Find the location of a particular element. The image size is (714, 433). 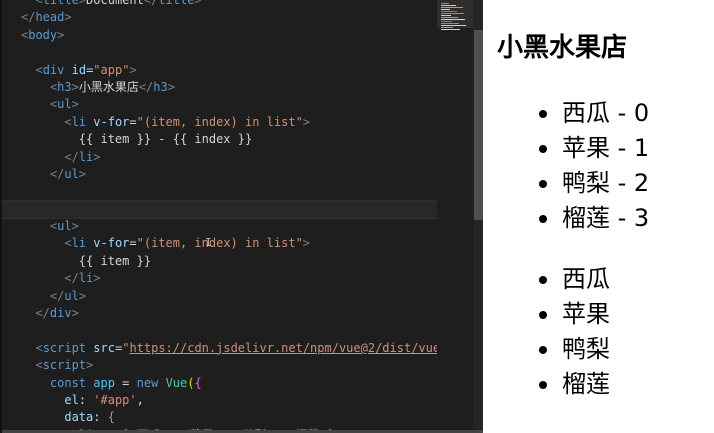

code-line: <script> is located at coordinates (236, 365).